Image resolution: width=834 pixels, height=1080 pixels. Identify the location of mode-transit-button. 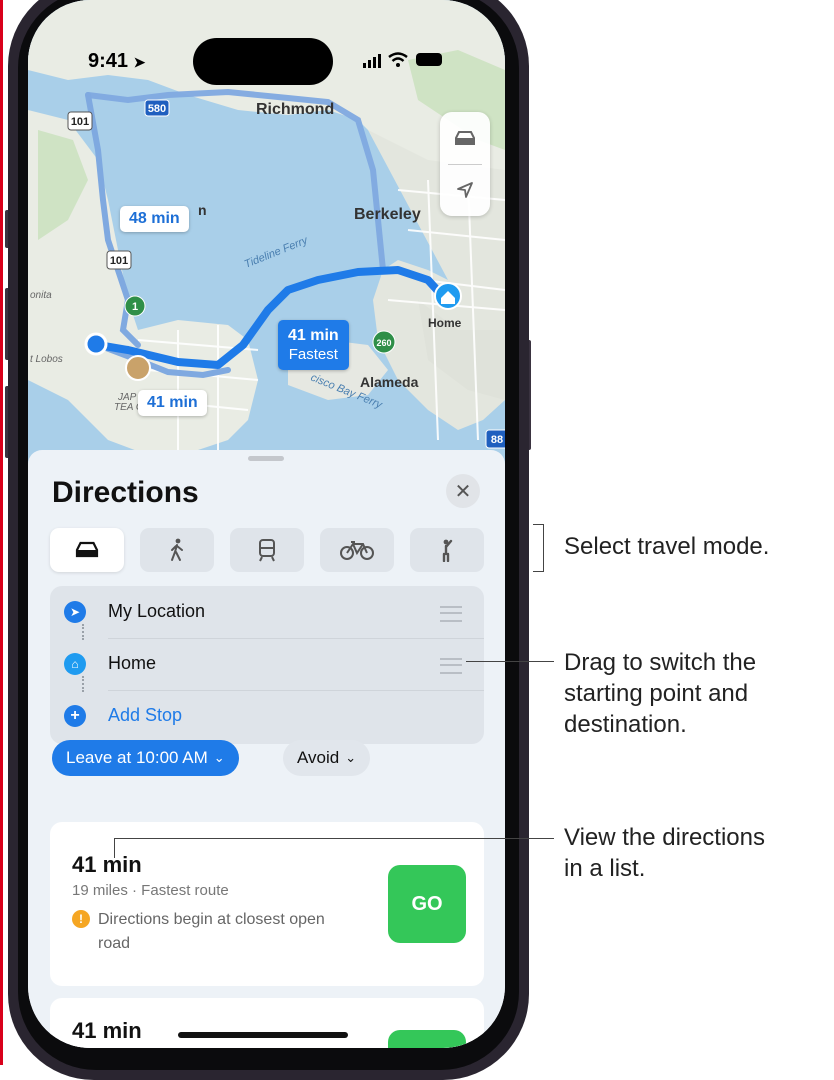
(267, 550).